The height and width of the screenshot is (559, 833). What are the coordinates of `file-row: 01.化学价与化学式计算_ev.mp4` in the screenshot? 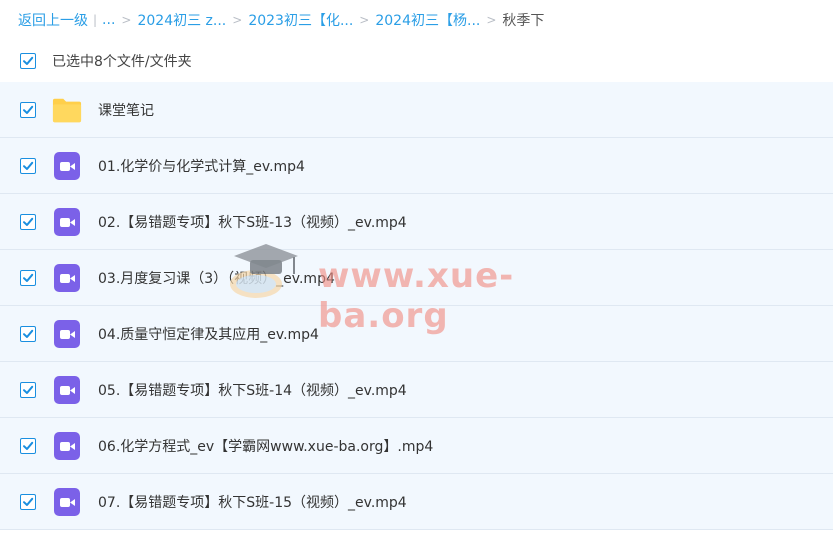 It's located at (416, 166).